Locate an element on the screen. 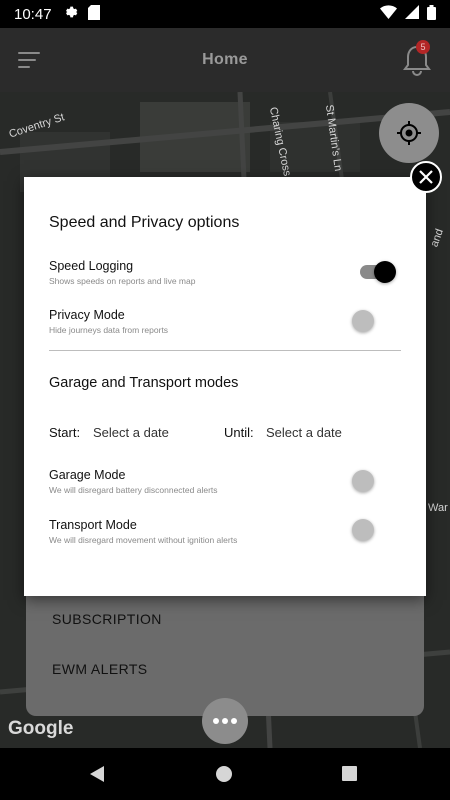 The image size is (450, 800). garage-mode-toggle is located at coordinates (370, 481).